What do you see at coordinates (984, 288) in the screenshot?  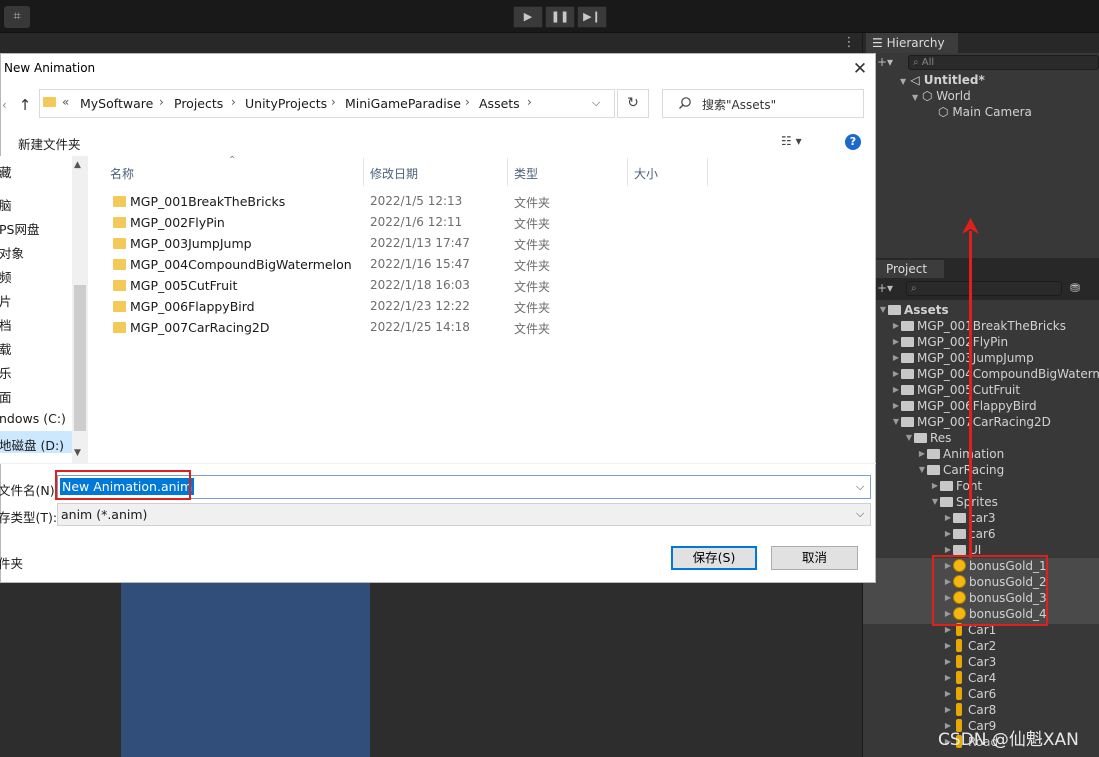 I see `project-search-input: ⌕` at bounding box center [984, 288].